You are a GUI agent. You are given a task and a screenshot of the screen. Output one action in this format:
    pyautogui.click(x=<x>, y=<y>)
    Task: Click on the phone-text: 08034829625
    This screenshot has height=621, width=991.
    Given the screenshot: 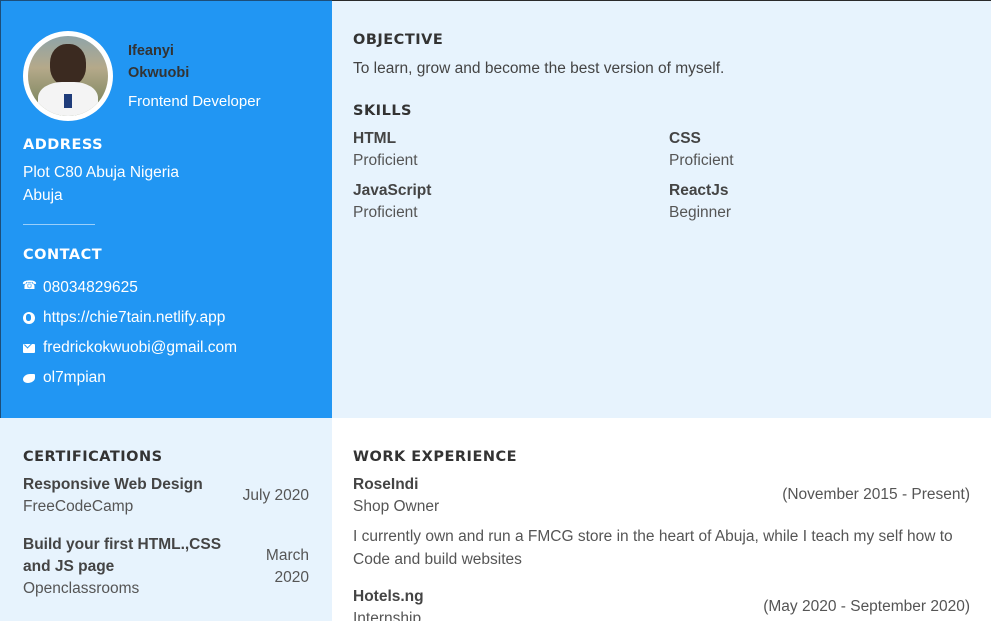 What is the action you would take?
    pyautogui.click(x=90, y=287)
    